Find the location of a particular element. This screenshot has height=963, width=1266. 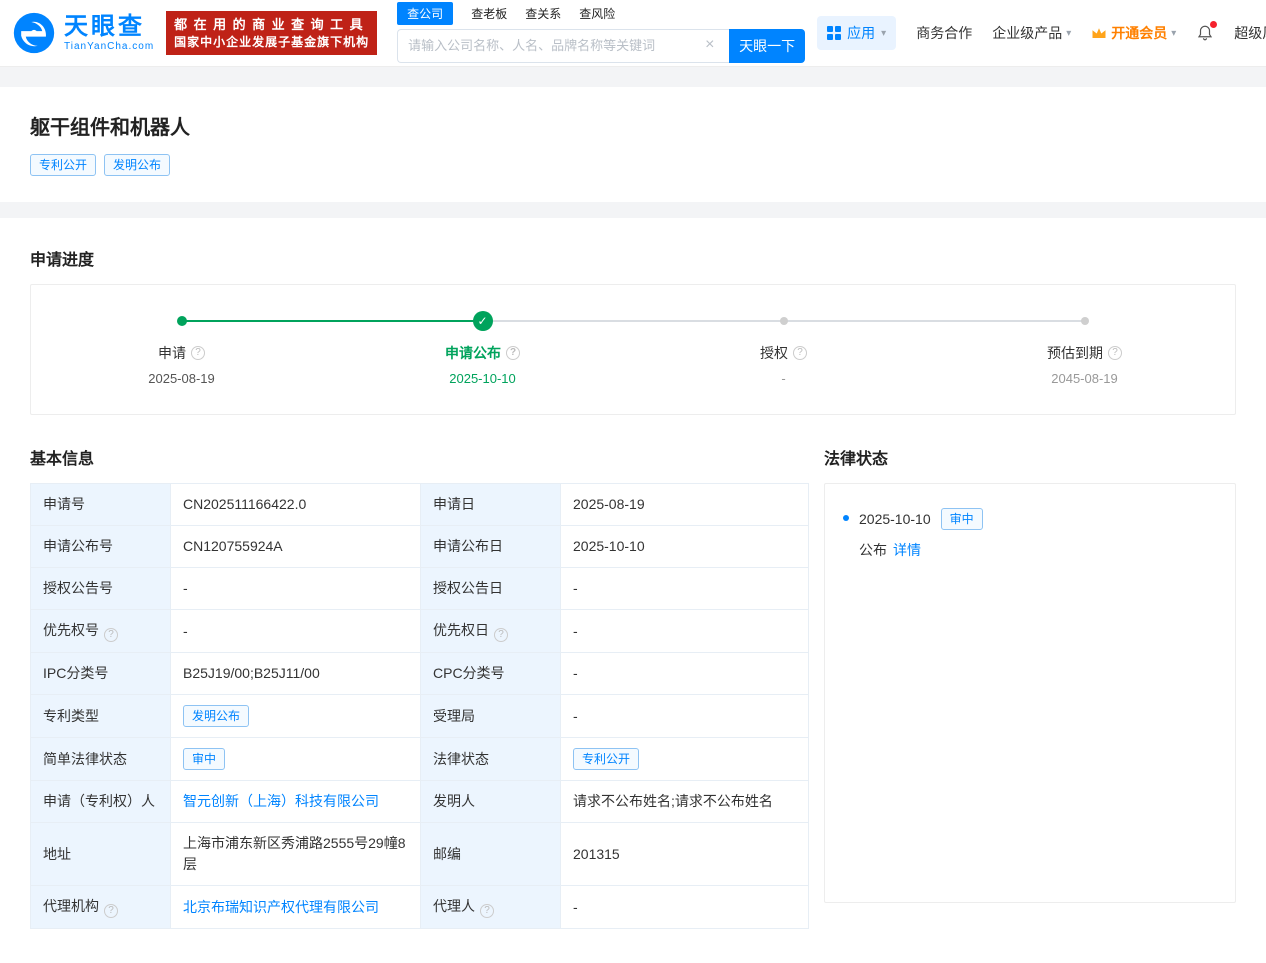

step-date: 2045-08-19 is located at coordinates (1084, 378).